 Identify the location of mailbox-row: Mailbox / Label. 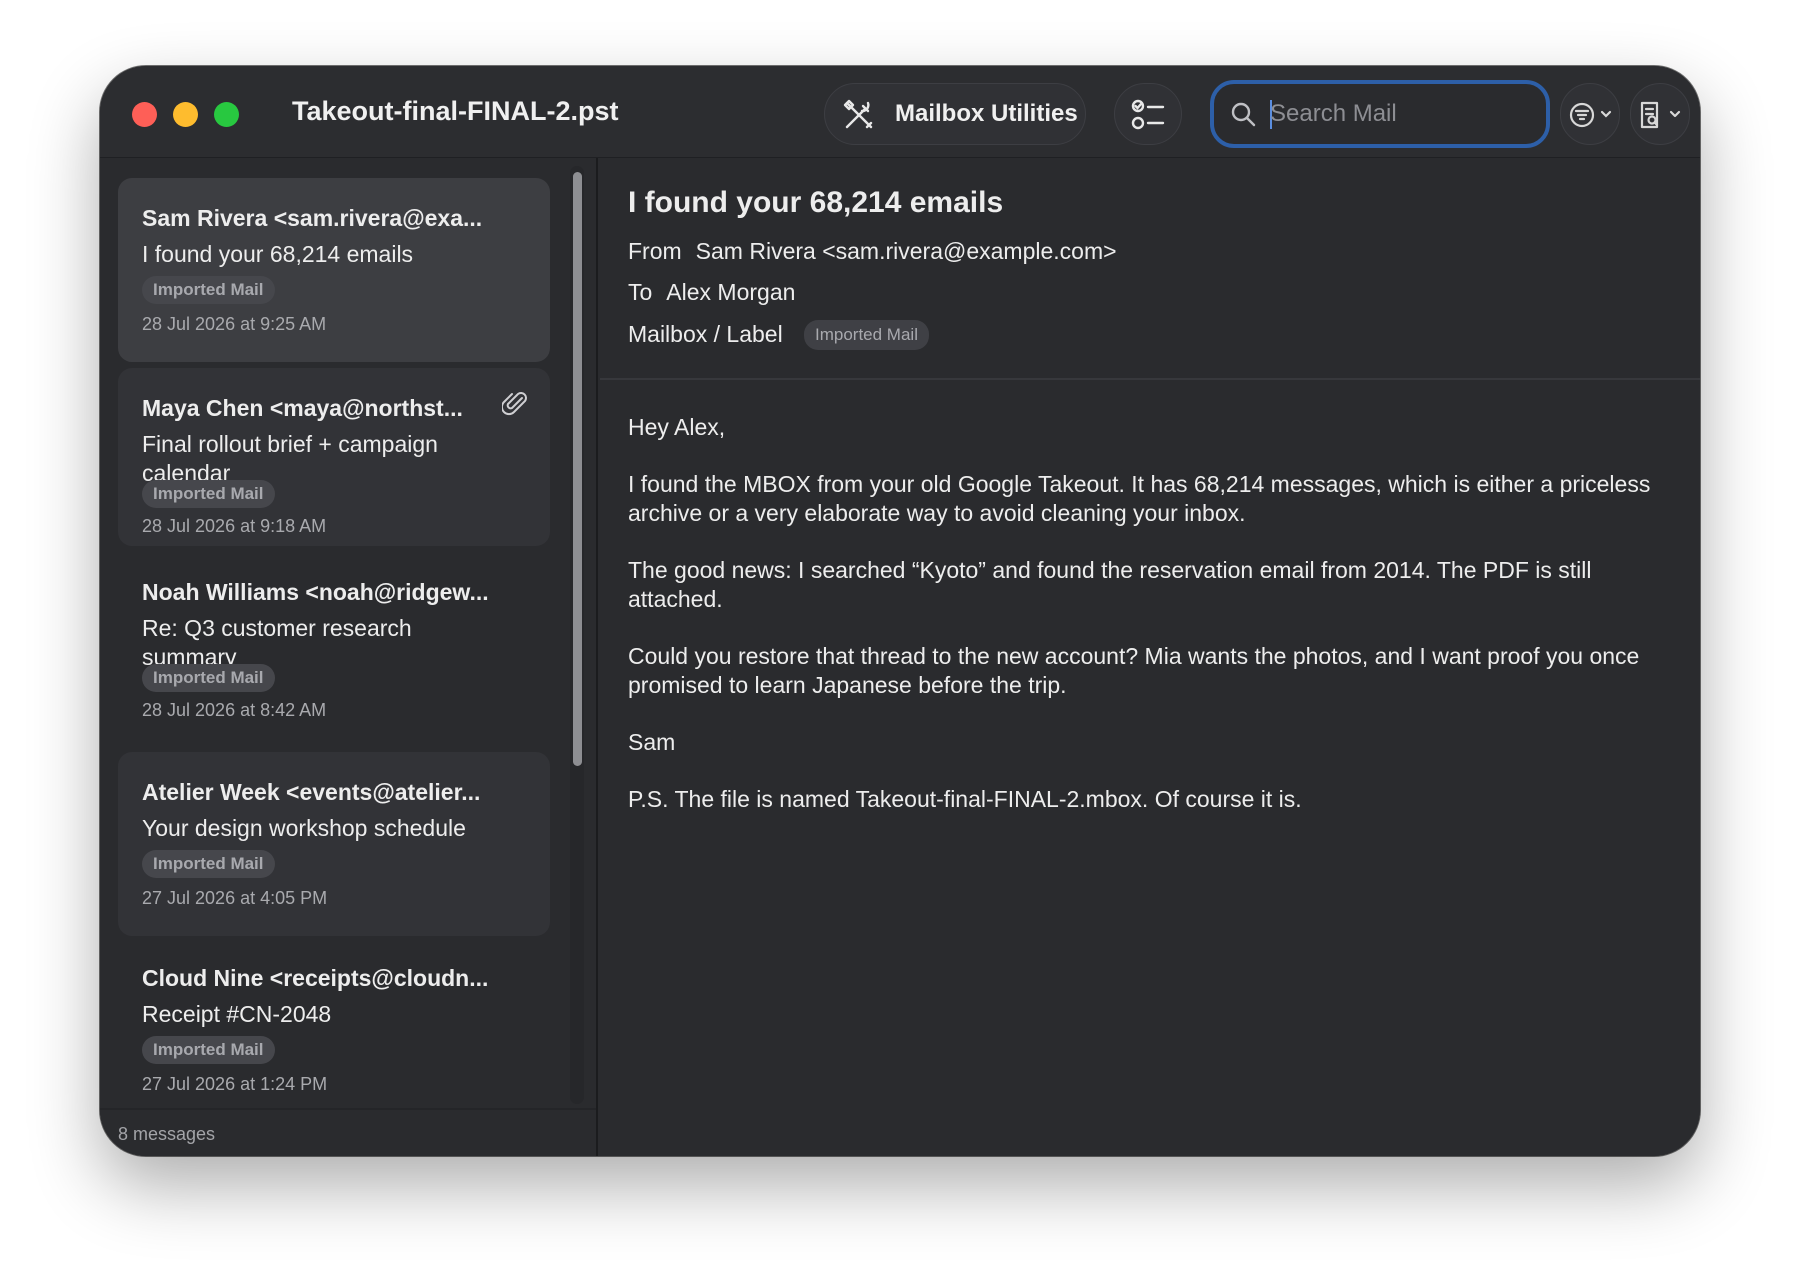
(705, 334).